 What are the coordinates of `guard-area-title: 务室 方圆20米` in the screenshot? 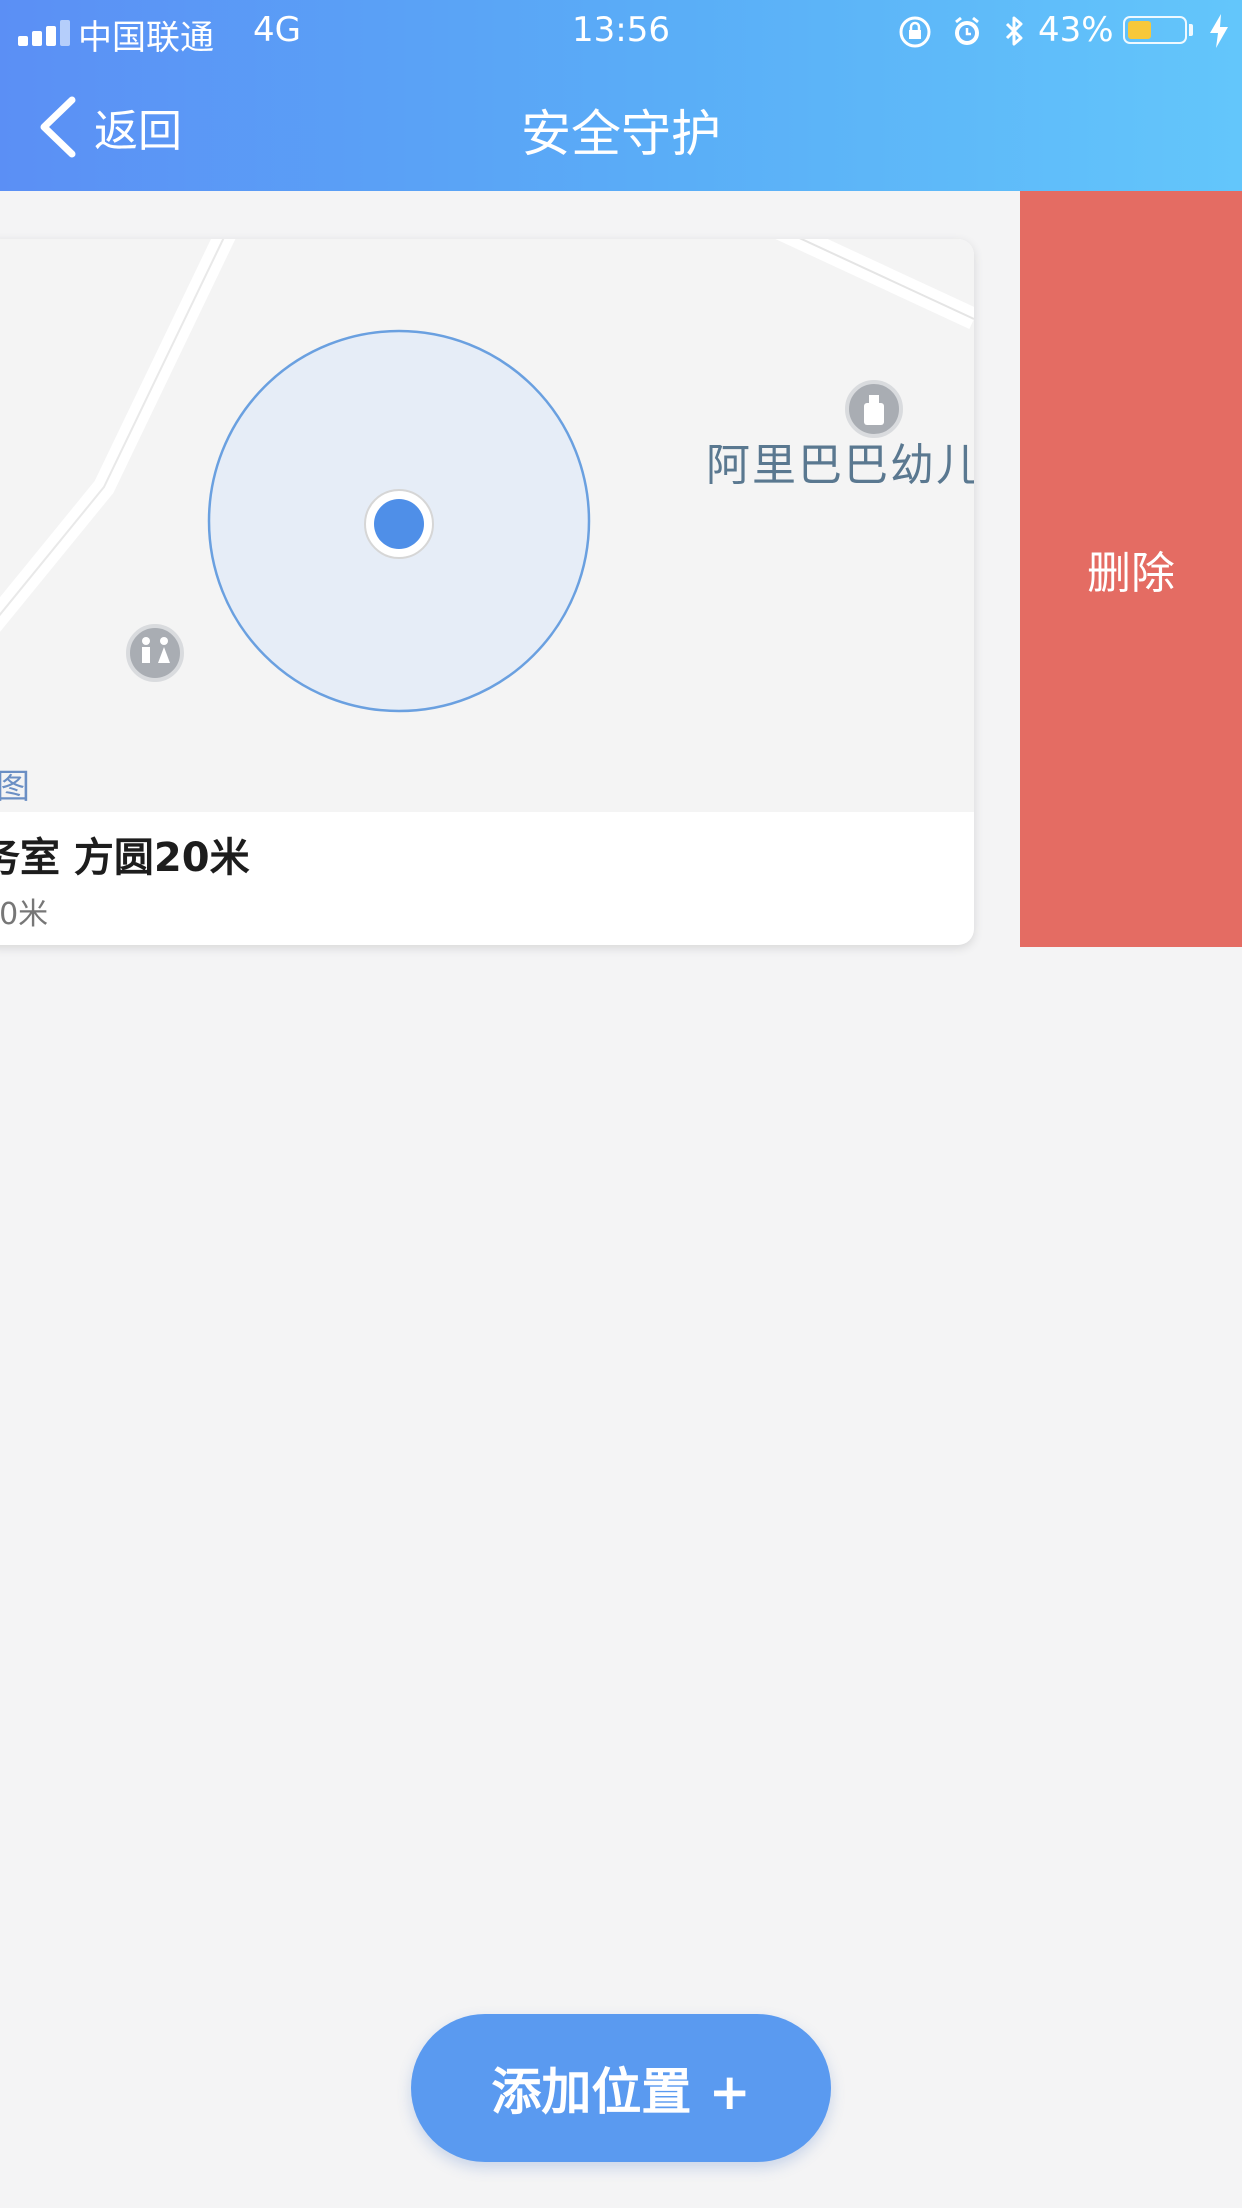 It's located at (125, 858).